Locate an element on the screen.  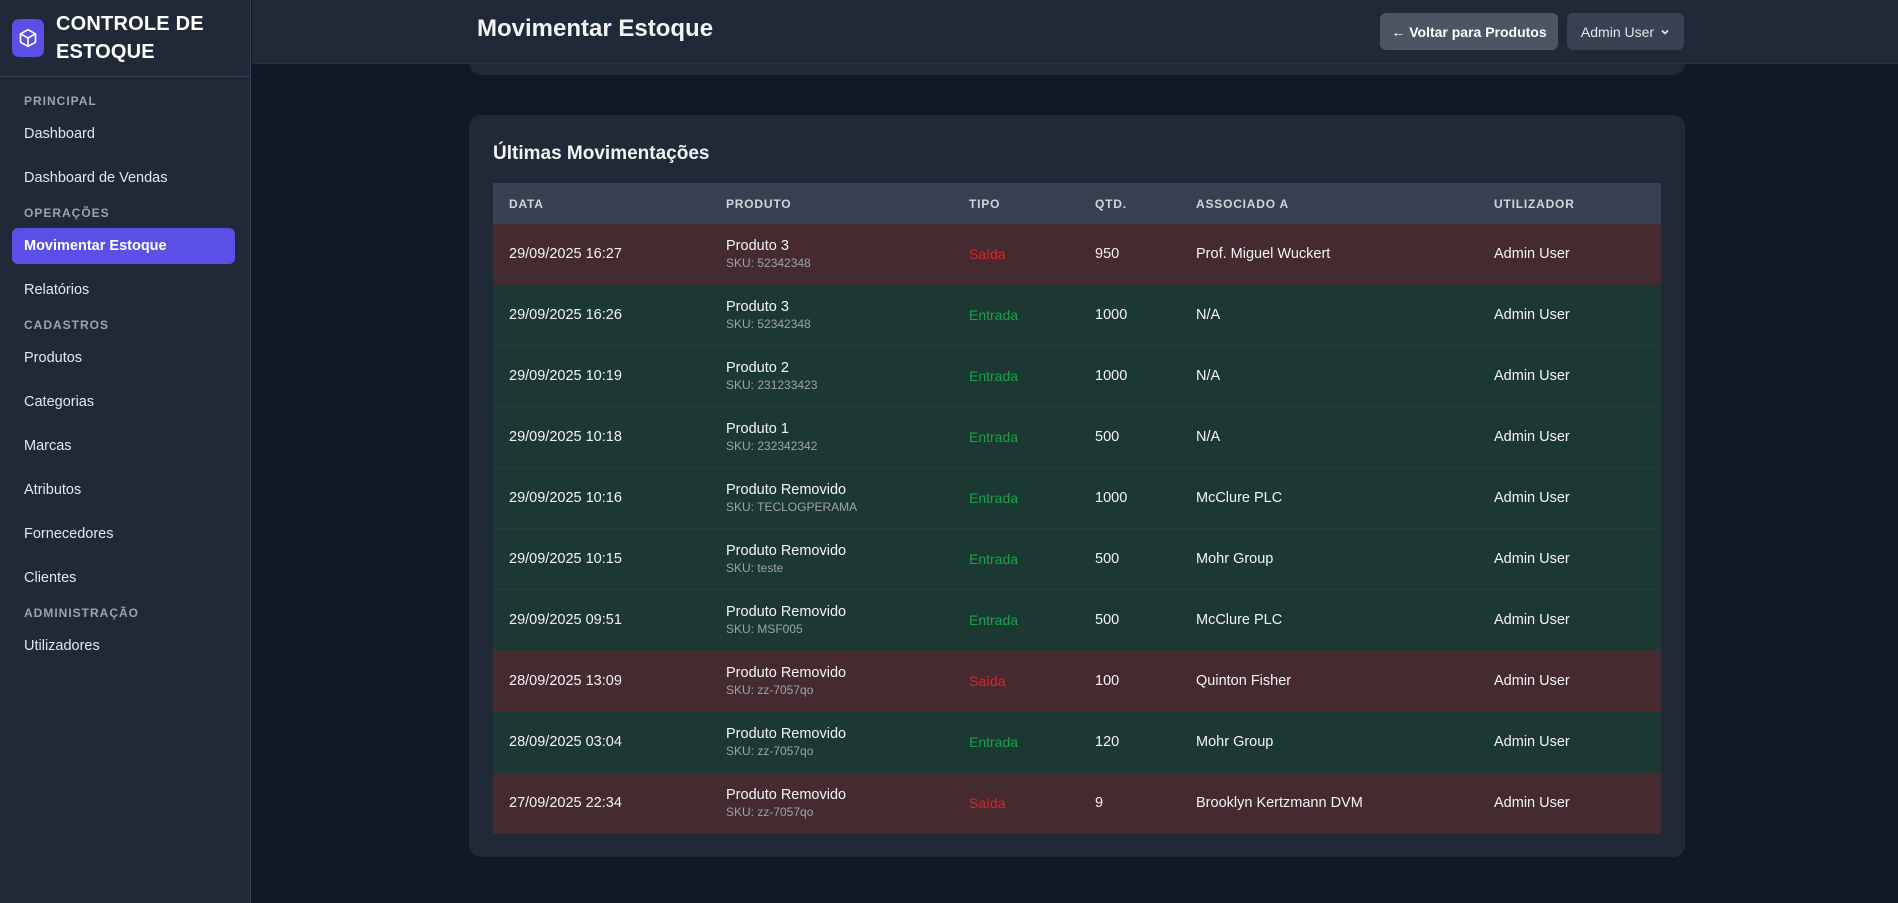
cell-date: 29/09/2025 10:18 is located at coordinates (565, 437).